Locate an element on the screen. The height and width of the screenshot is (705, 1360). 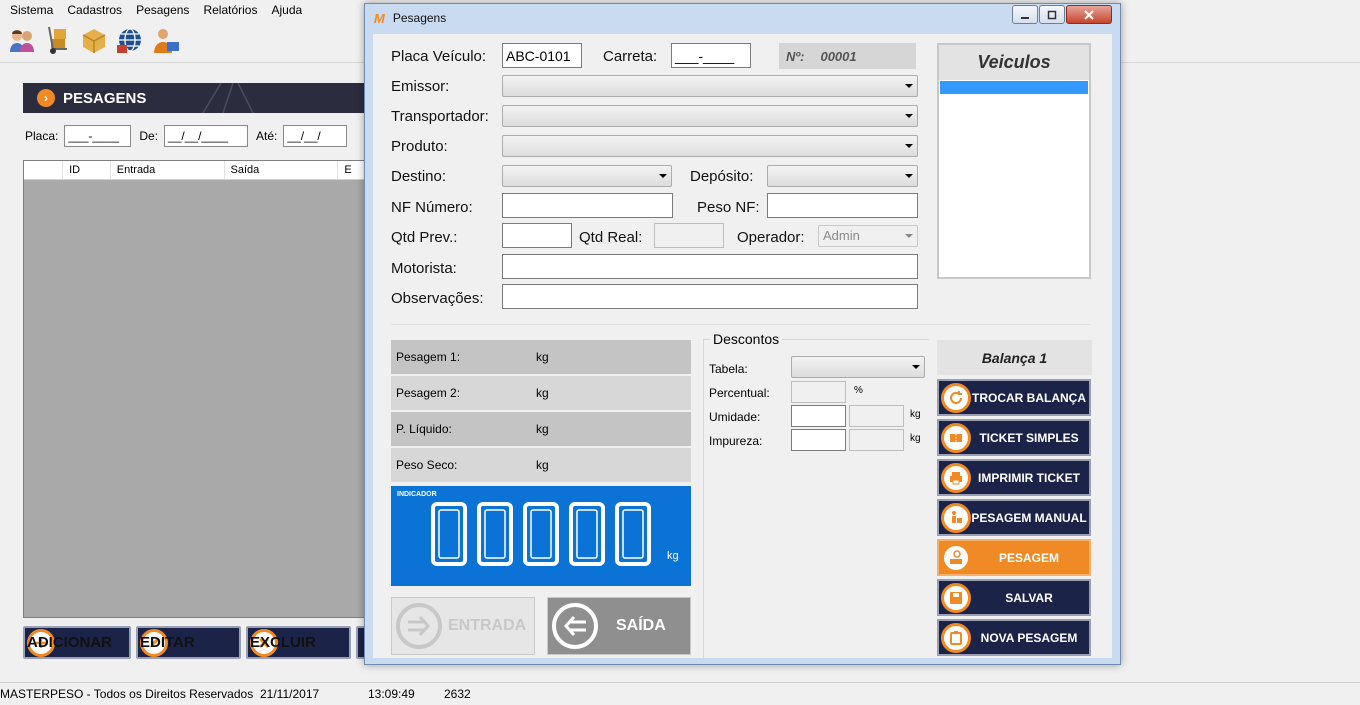
hand-truck-icon is located at coordinates (58, 40).